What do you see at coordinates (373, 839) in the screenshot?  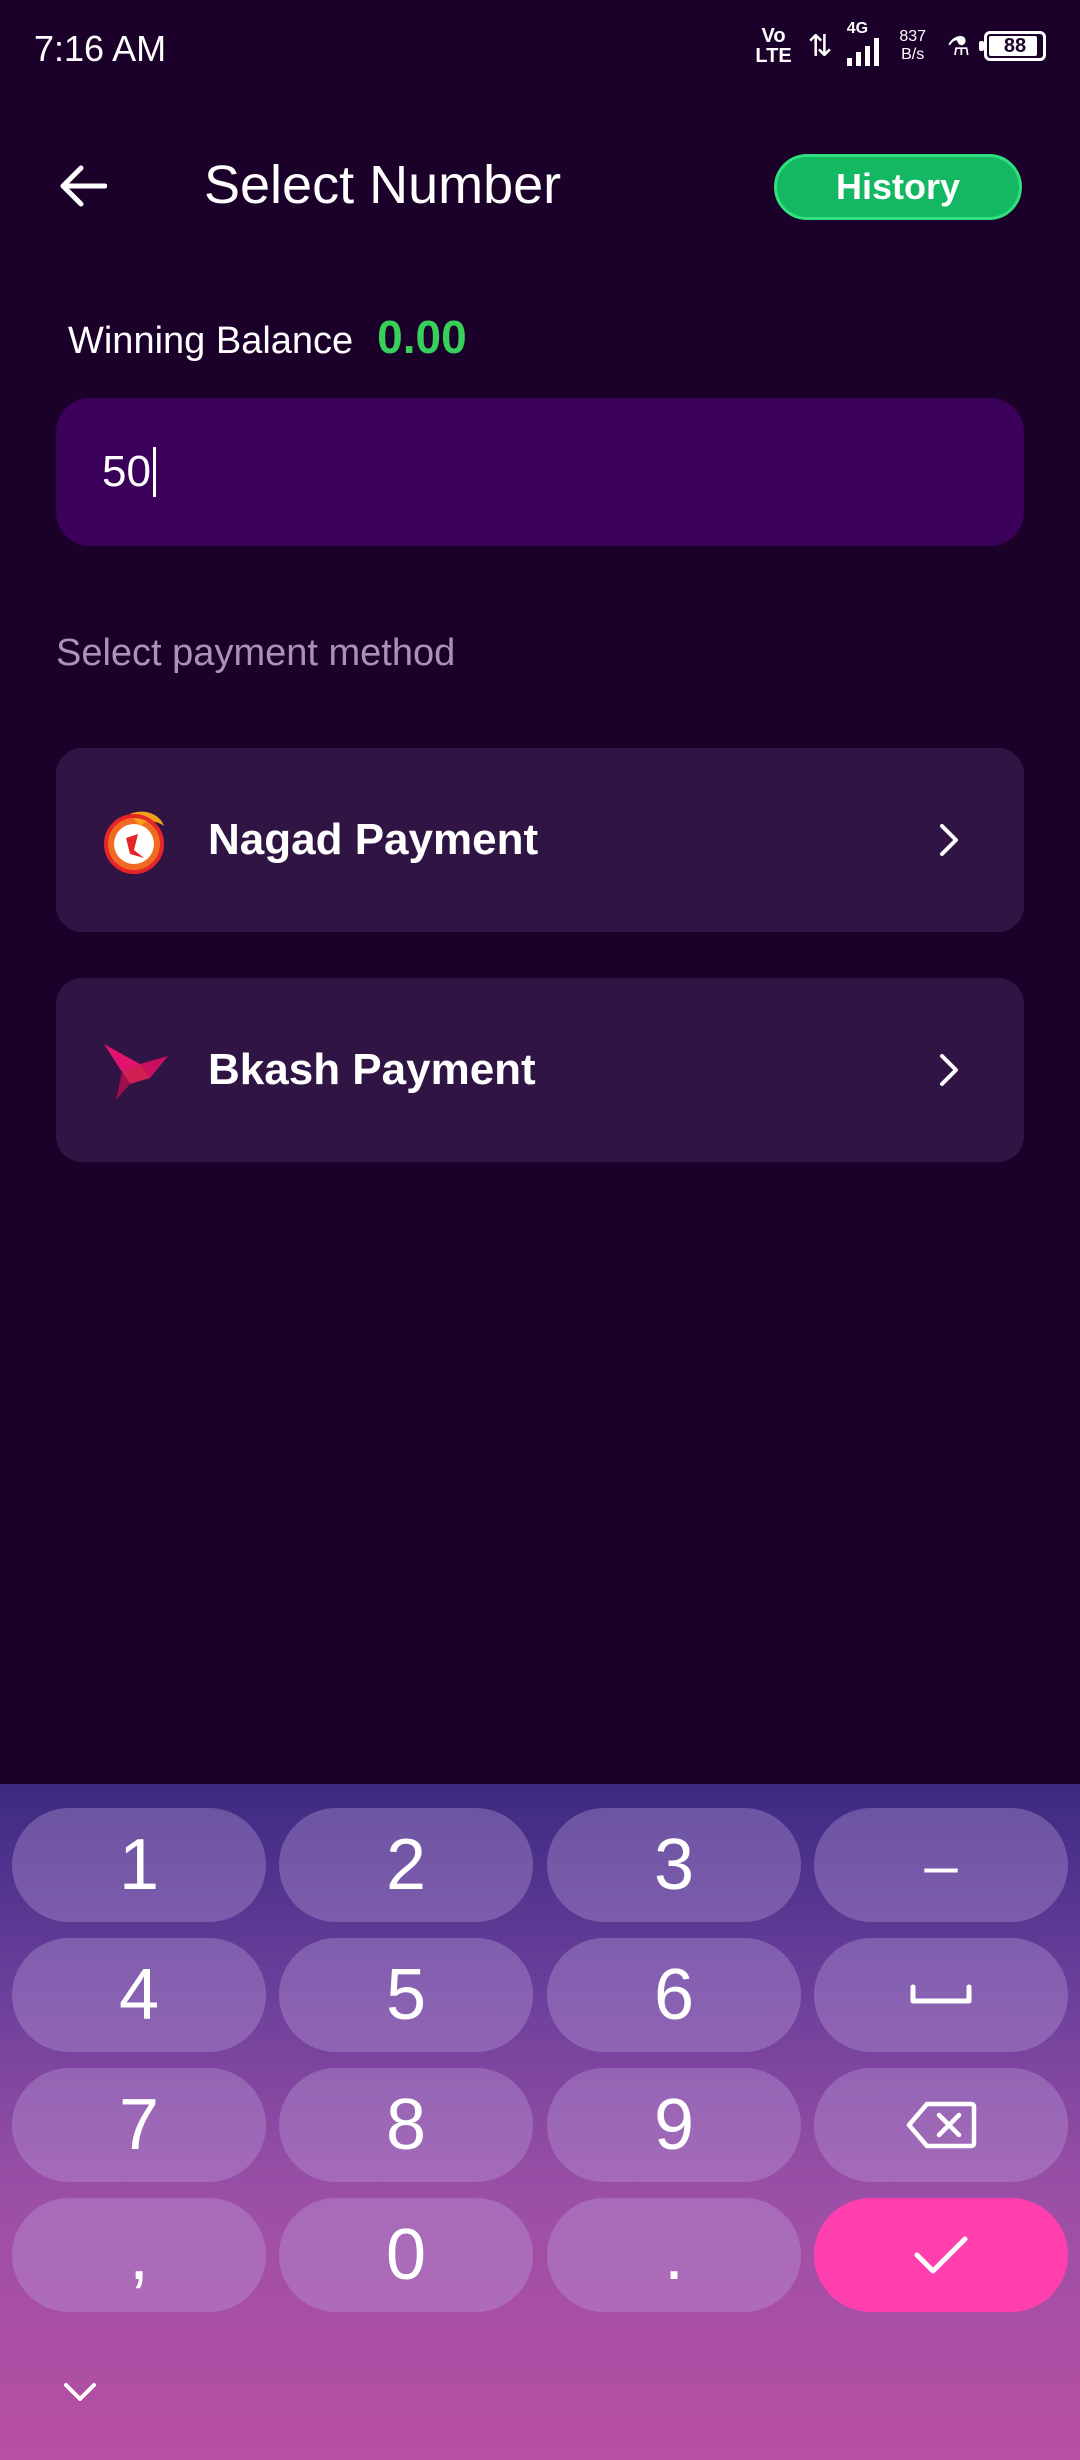 I see `payment-method-label: Nagad Payment` at bounding box center [373, 839].